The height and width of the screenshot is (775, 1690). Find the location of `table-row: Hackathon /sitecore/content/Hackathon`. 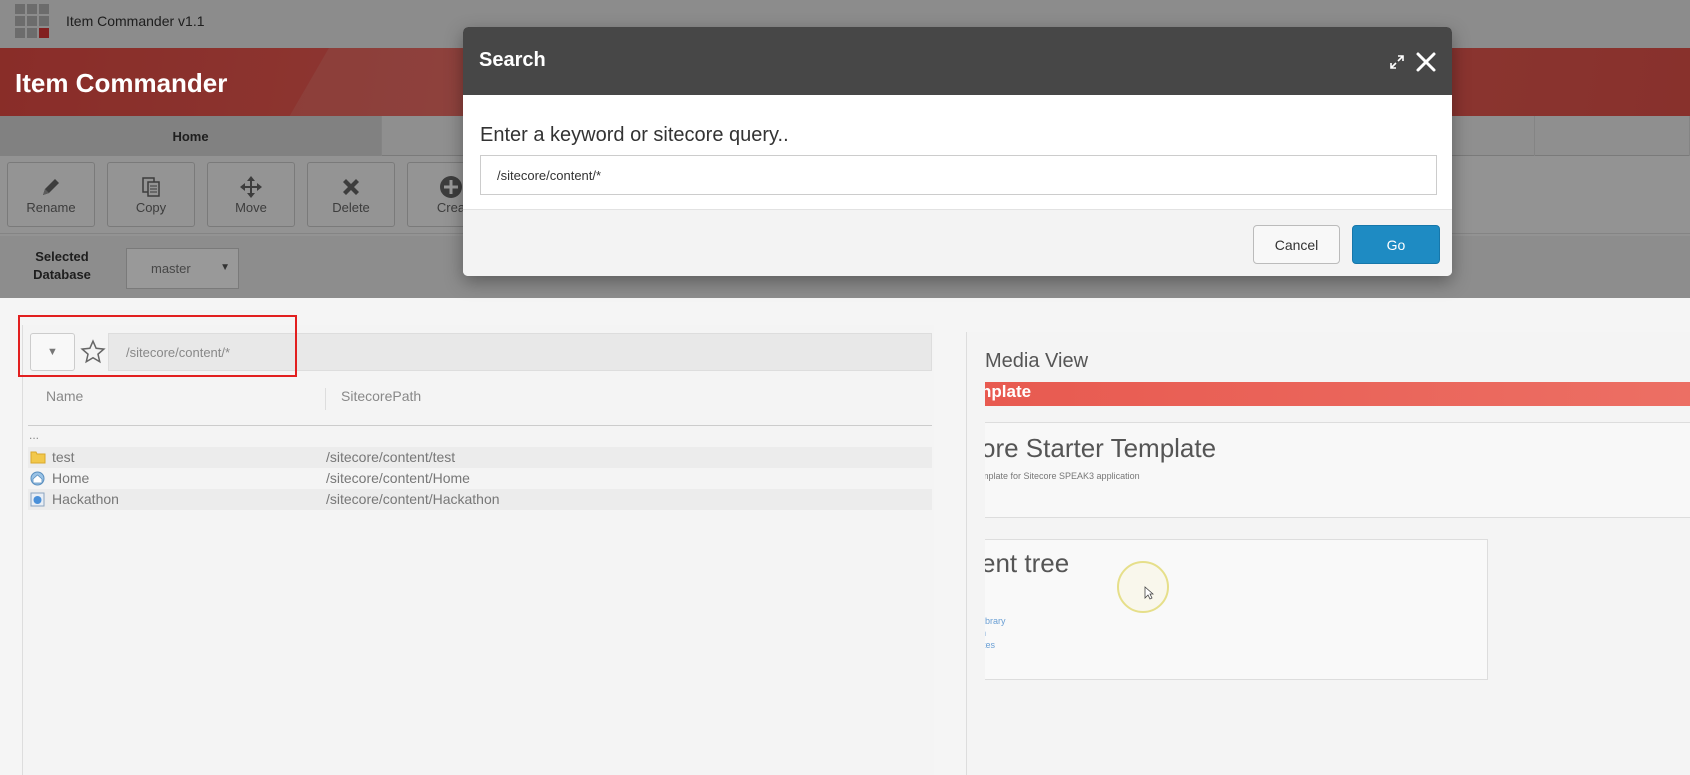

table-row: Hackathon /sitecore/content/Hackathon is located at coordinates (480, 499).